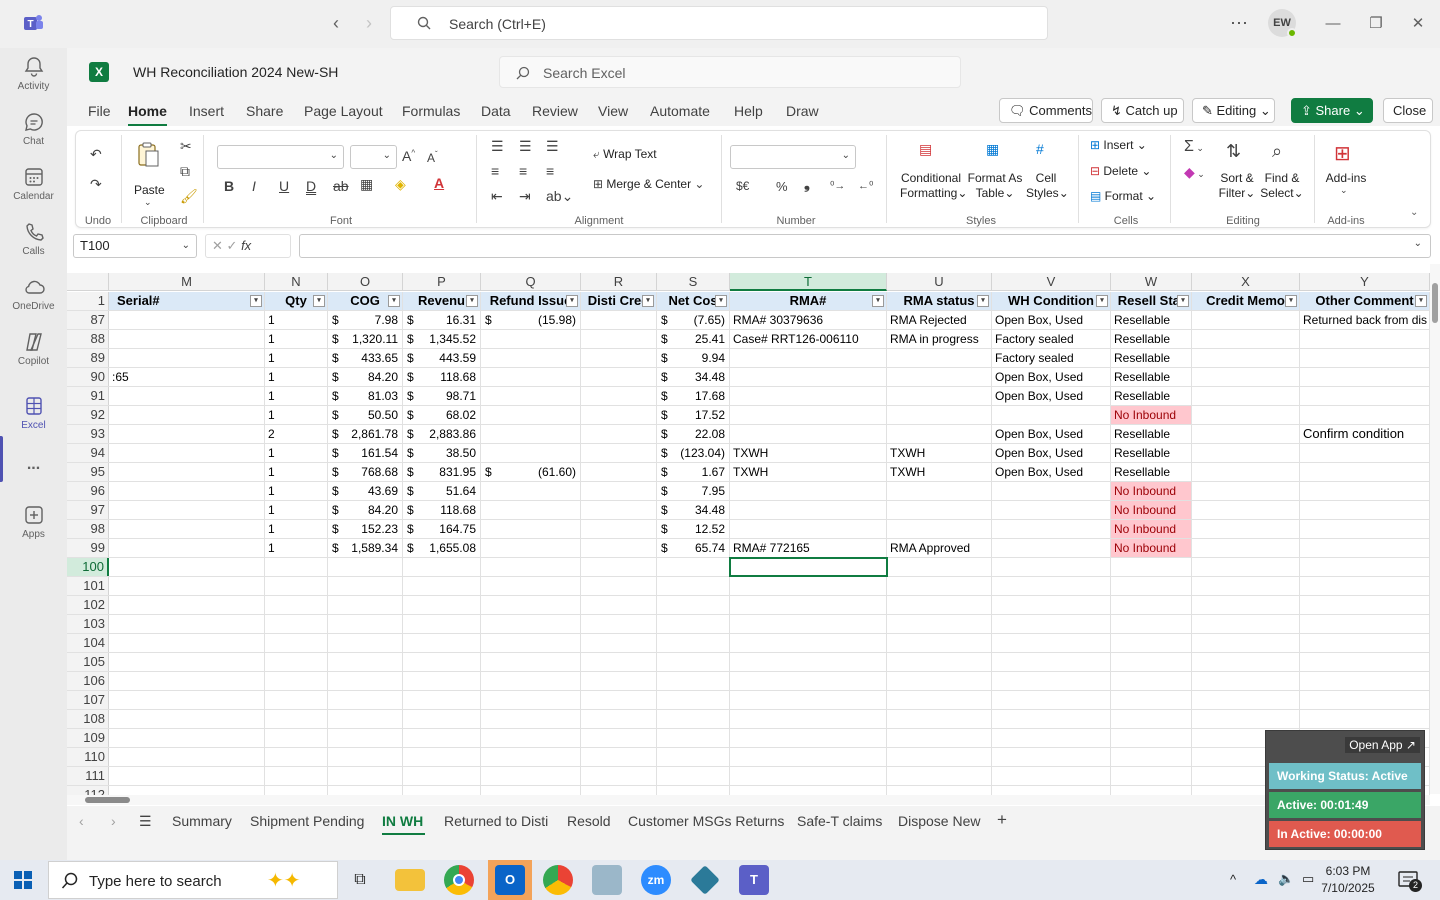 The width and height of the screenshot is (1440, 900). I want to click on cell-O: $433.65, so click(365, 358).